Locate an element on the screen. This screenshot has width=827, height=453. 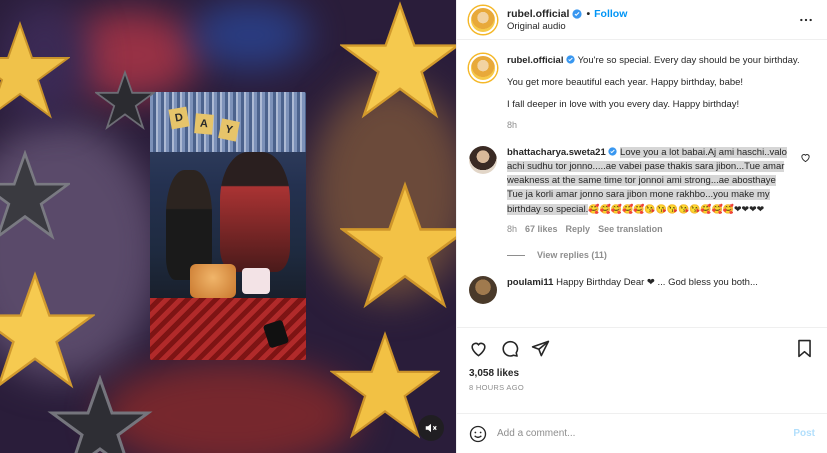
post-actions: 3,058 likes 8 HOURS AGO is located at coordinates (642, 370).